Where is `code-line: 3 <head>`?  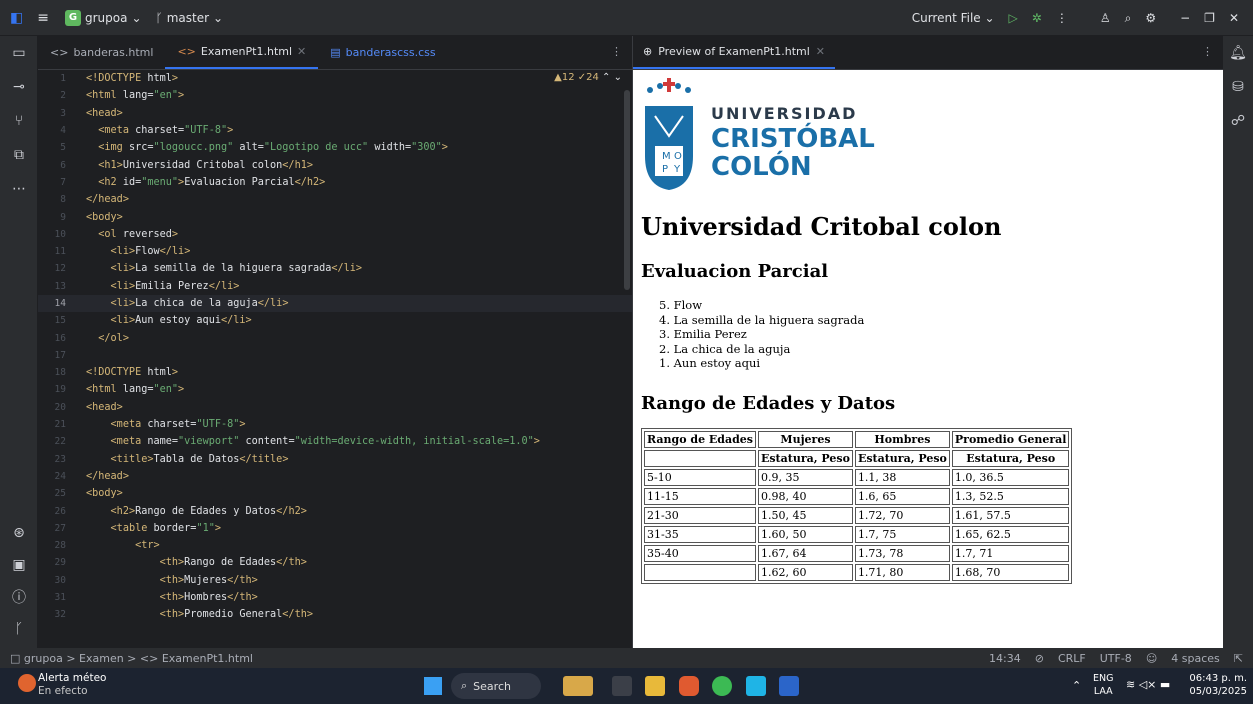 code-line: 3 <head> is located at coordinates (335, 113).